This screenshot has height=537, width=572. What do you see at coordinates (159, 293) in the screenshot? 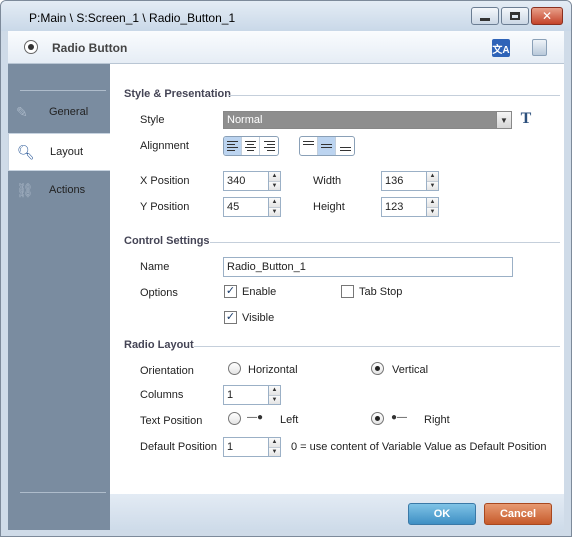
I see `options-label: Options` at bounding box center [159, 293].